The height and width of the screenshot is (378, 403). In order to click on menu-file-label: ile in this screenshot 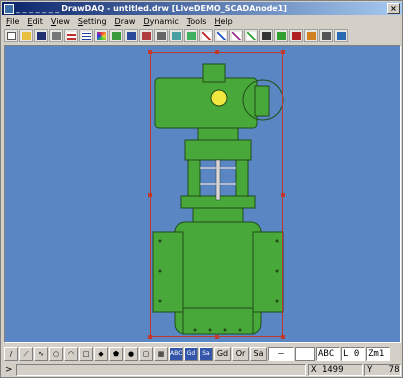, I will do `click(15, 21)`.